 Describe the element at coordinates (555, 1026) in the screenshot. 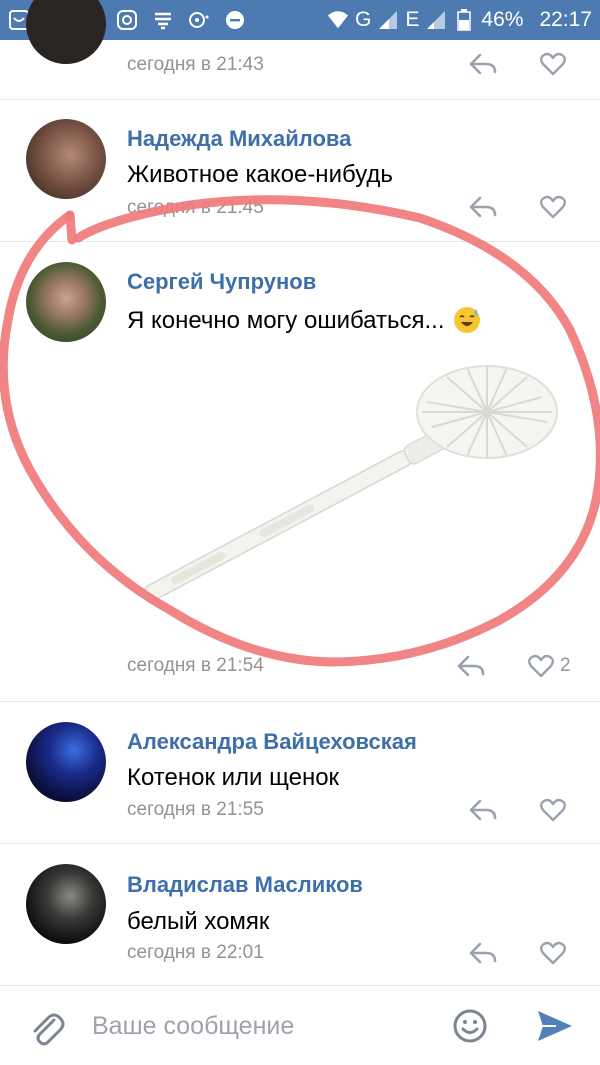

I see `send-icon` at that location.